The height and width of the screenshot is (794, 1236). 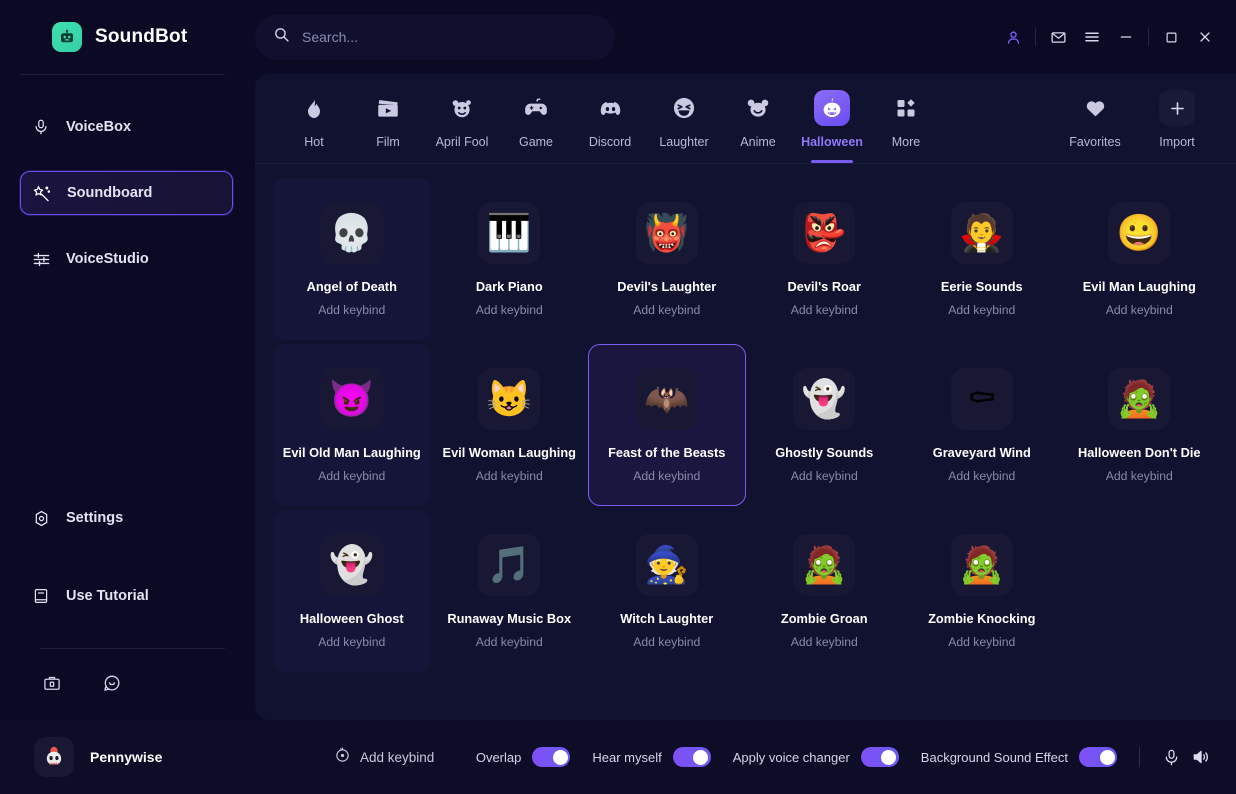 What do you see at coordinates (314, 118) in the screenshot?
I see `tab-hot: Hot` at bounding box center [314, 118].